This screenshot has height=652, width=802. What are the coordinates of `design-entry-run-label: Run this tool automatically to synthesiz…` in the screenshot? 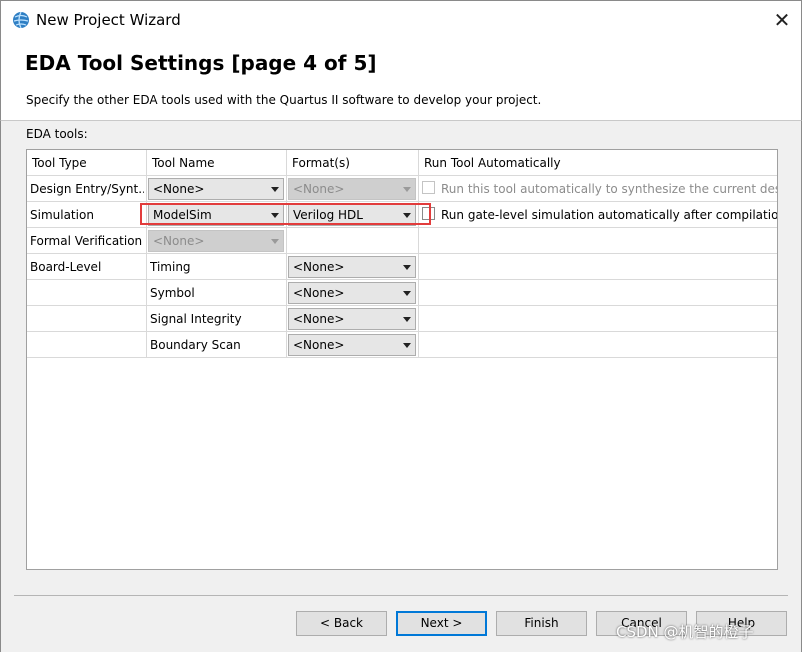 It's located at (609, 189).